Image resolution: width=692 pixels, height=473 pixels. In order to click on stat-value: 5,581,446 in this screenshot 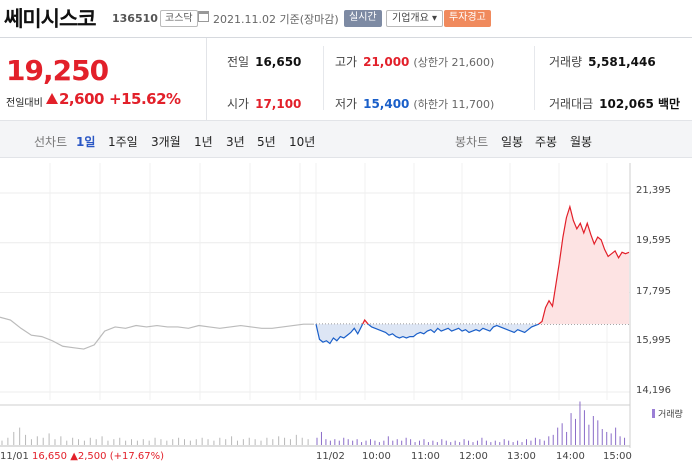, I will do `click(622, 62)`.